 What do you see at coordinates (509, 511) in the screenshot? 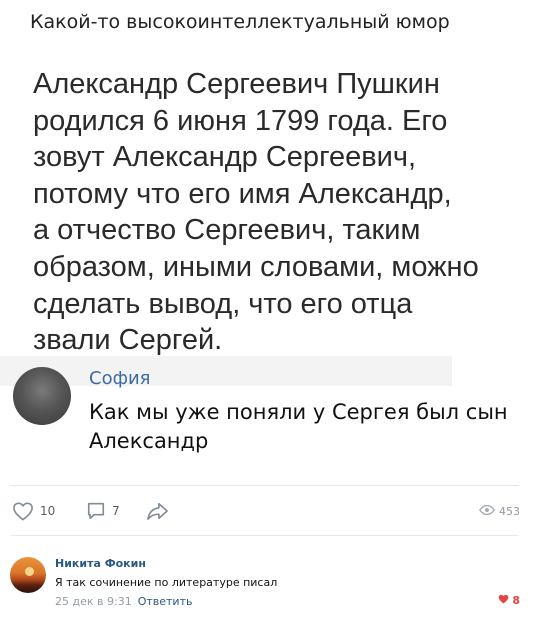
I see `views-count: 453` at bounding box center [509, 511].